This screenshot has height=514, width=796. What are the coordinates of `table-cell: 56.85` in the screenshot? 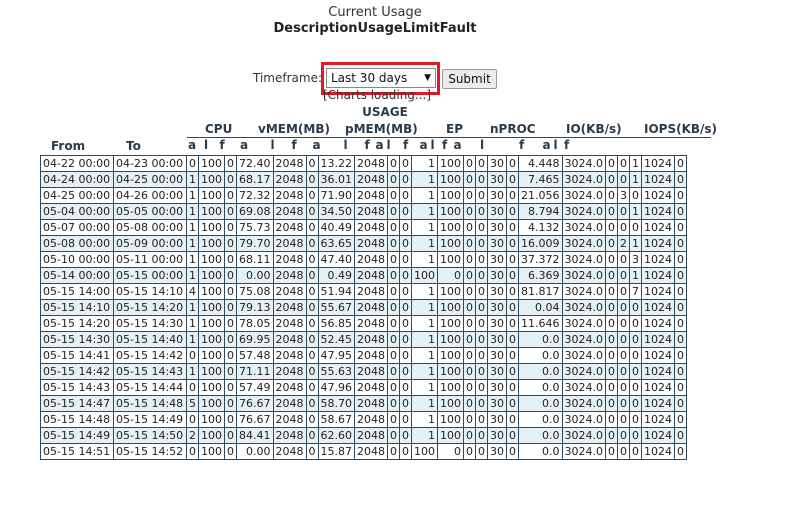 It's located at (336, 323).